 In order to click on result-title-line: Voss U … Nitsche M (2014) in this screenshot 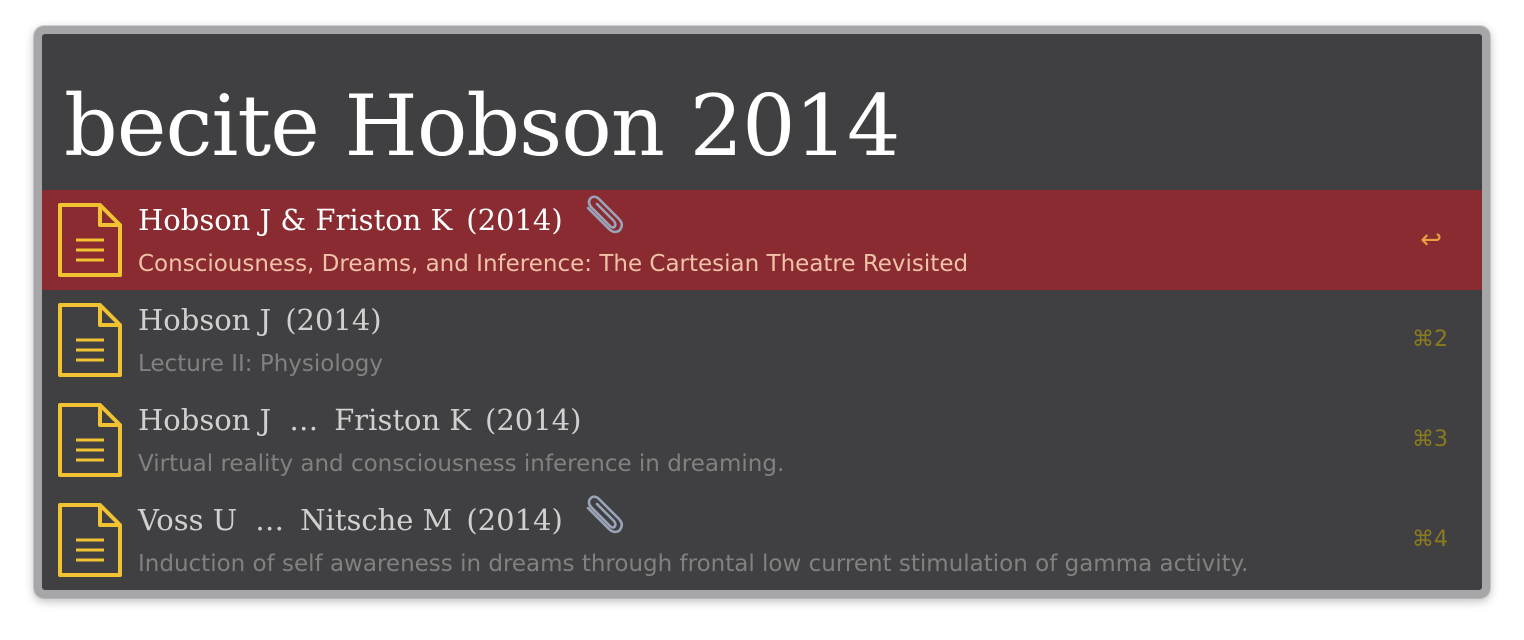, I will do `click(381, 518)`.